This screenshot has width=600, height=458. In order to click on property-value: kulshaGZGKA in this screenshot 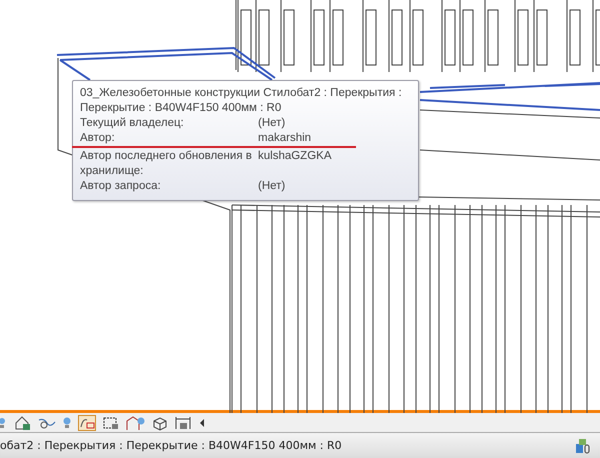, I will do `click(295, 156)`.